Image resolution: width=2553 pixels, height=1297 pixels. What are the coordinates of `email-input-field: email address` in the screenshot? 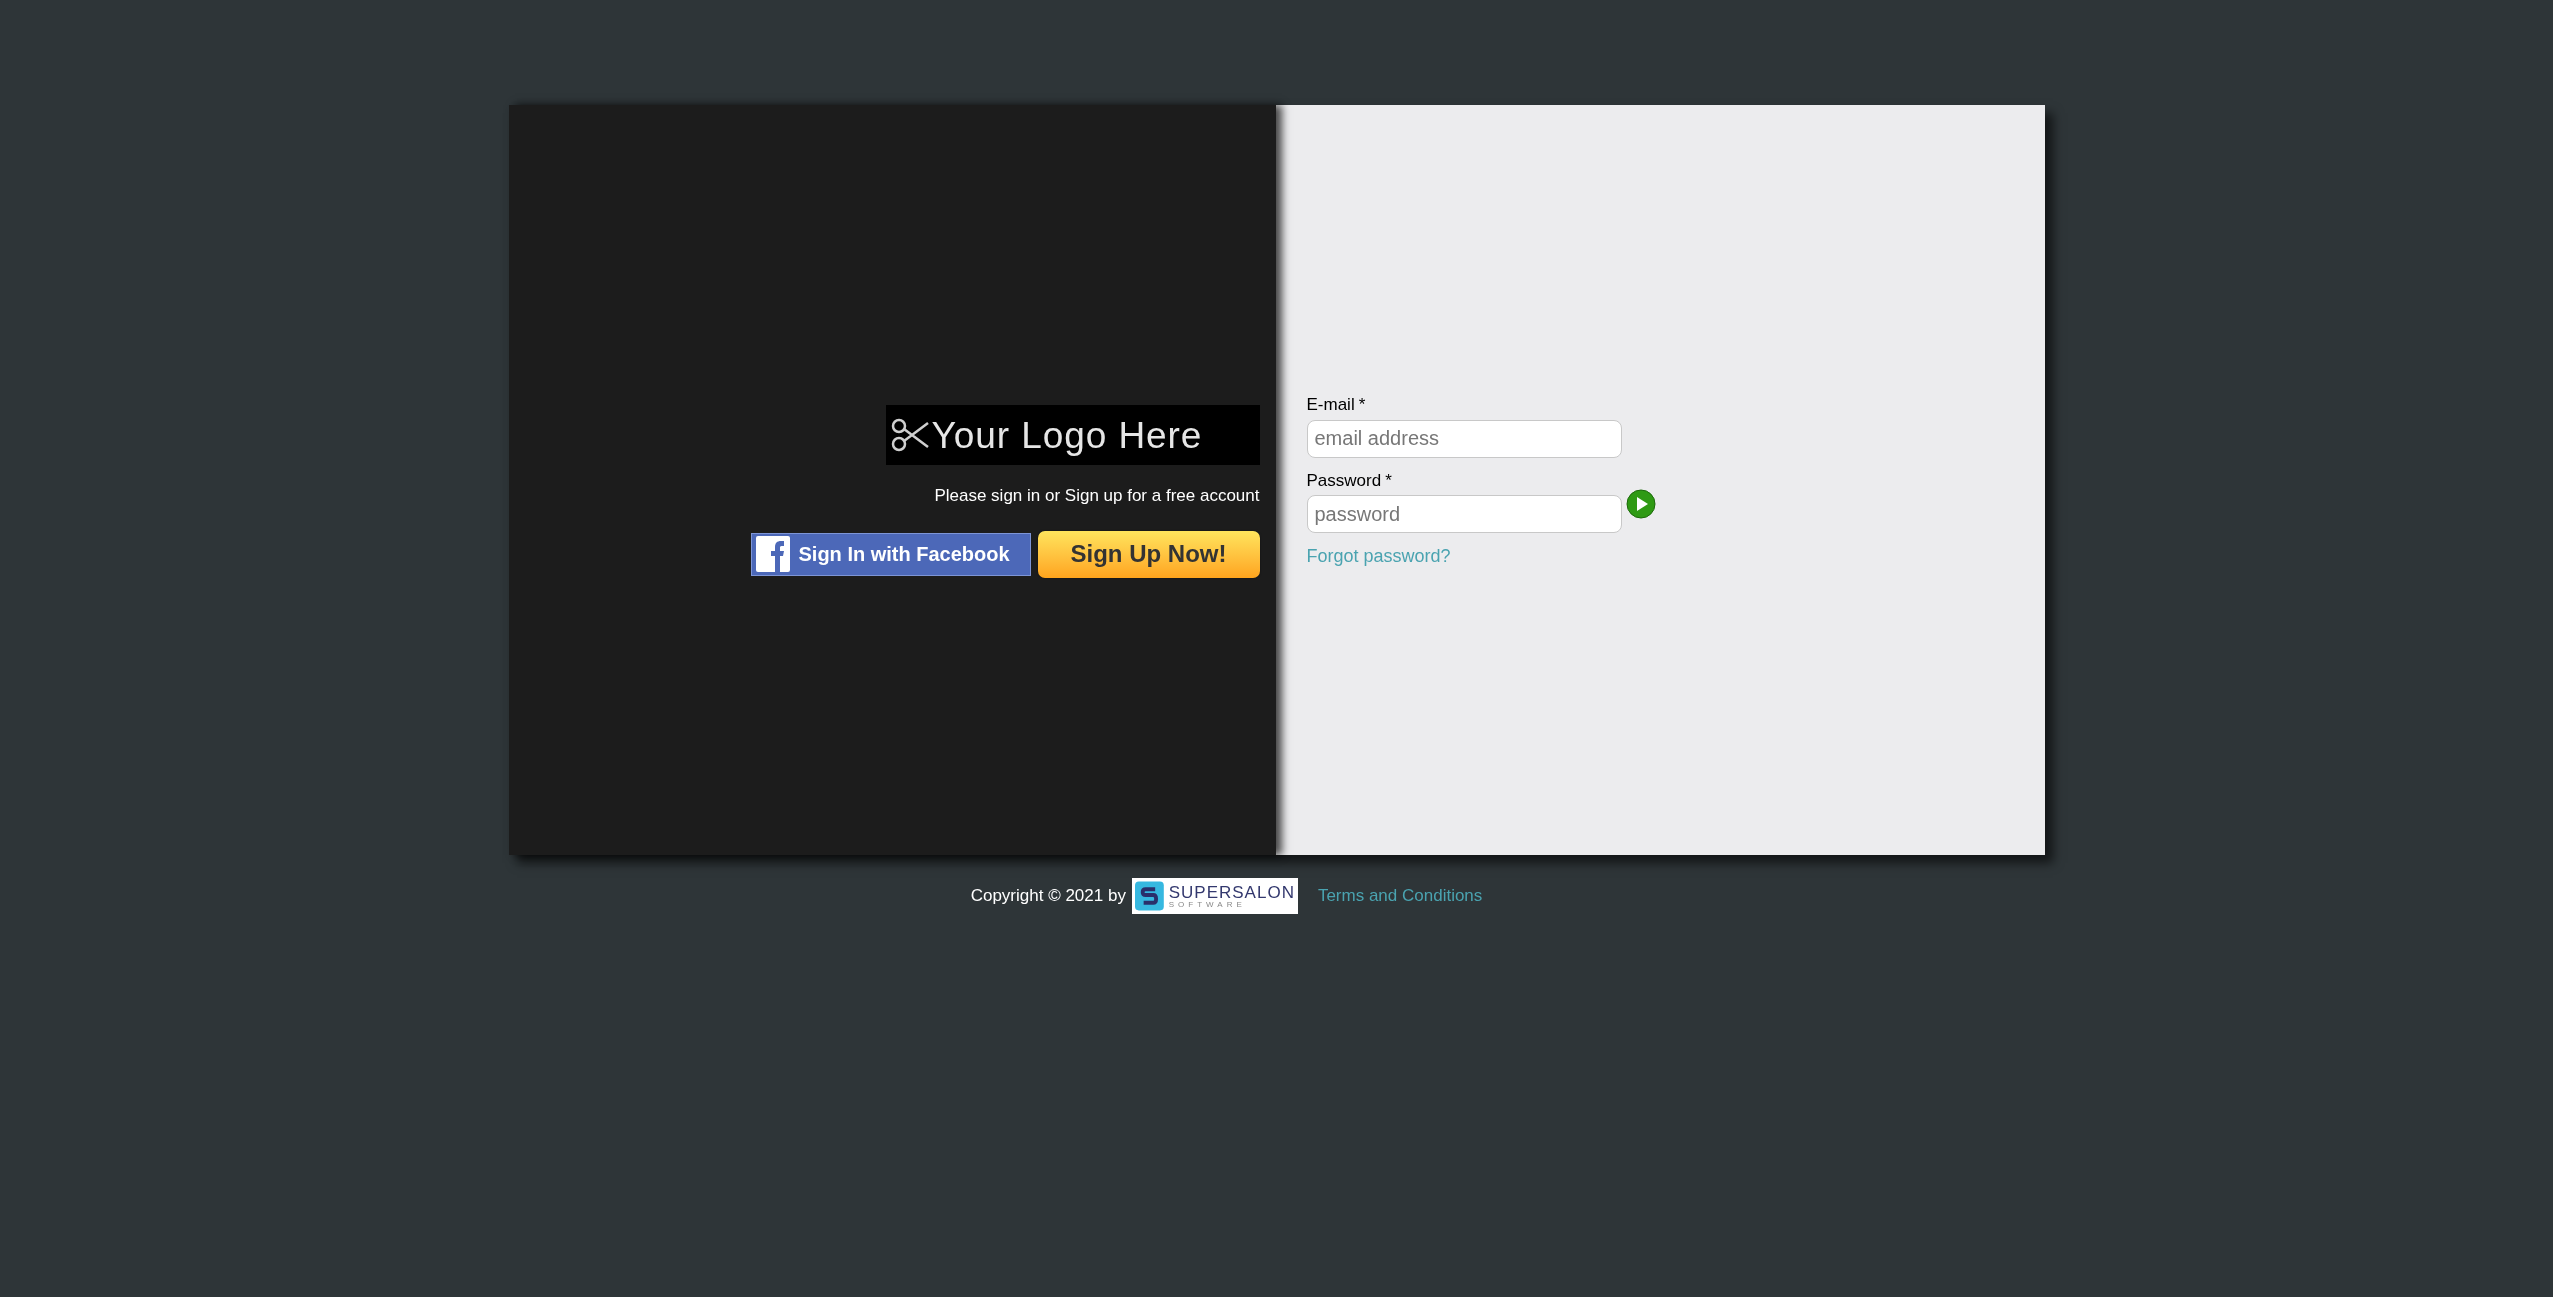 It's located at (1464, 438).